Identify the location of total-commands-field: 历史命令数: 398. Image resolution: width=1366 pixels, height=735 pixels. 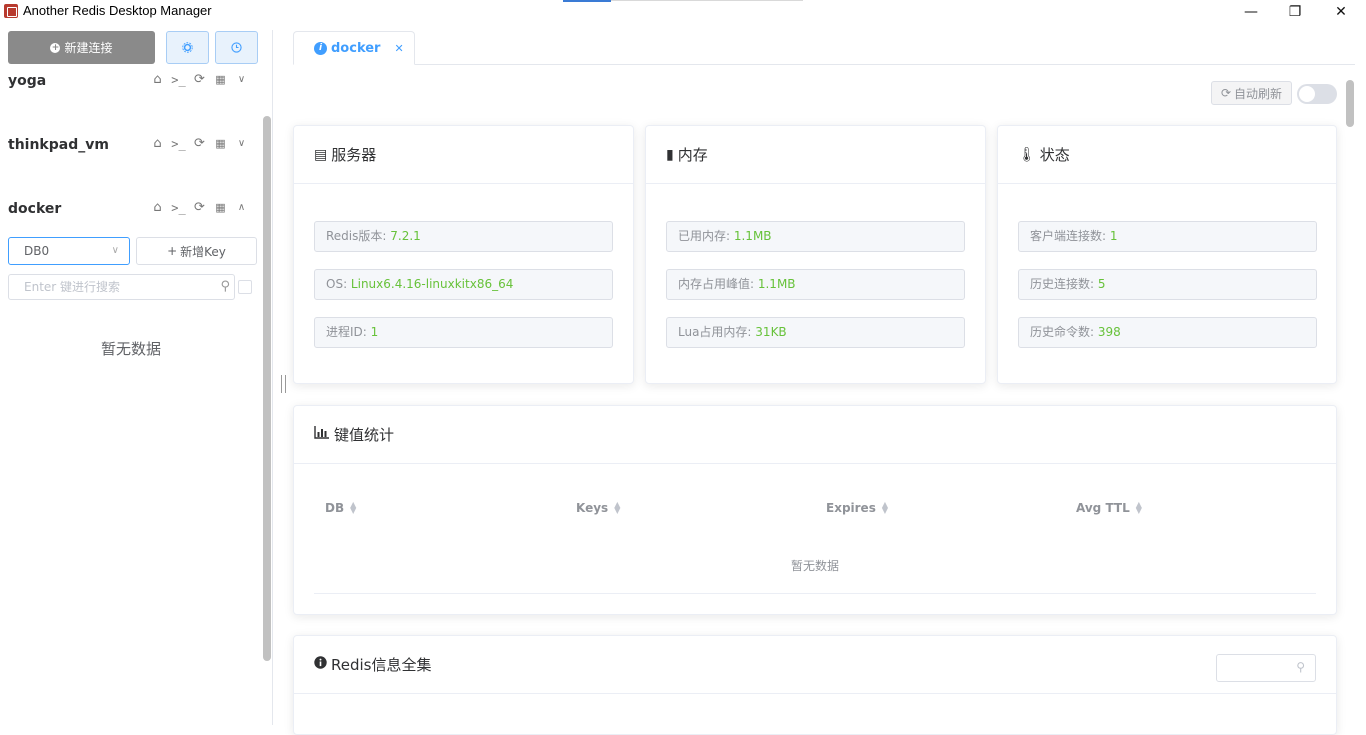
(1167, 332).